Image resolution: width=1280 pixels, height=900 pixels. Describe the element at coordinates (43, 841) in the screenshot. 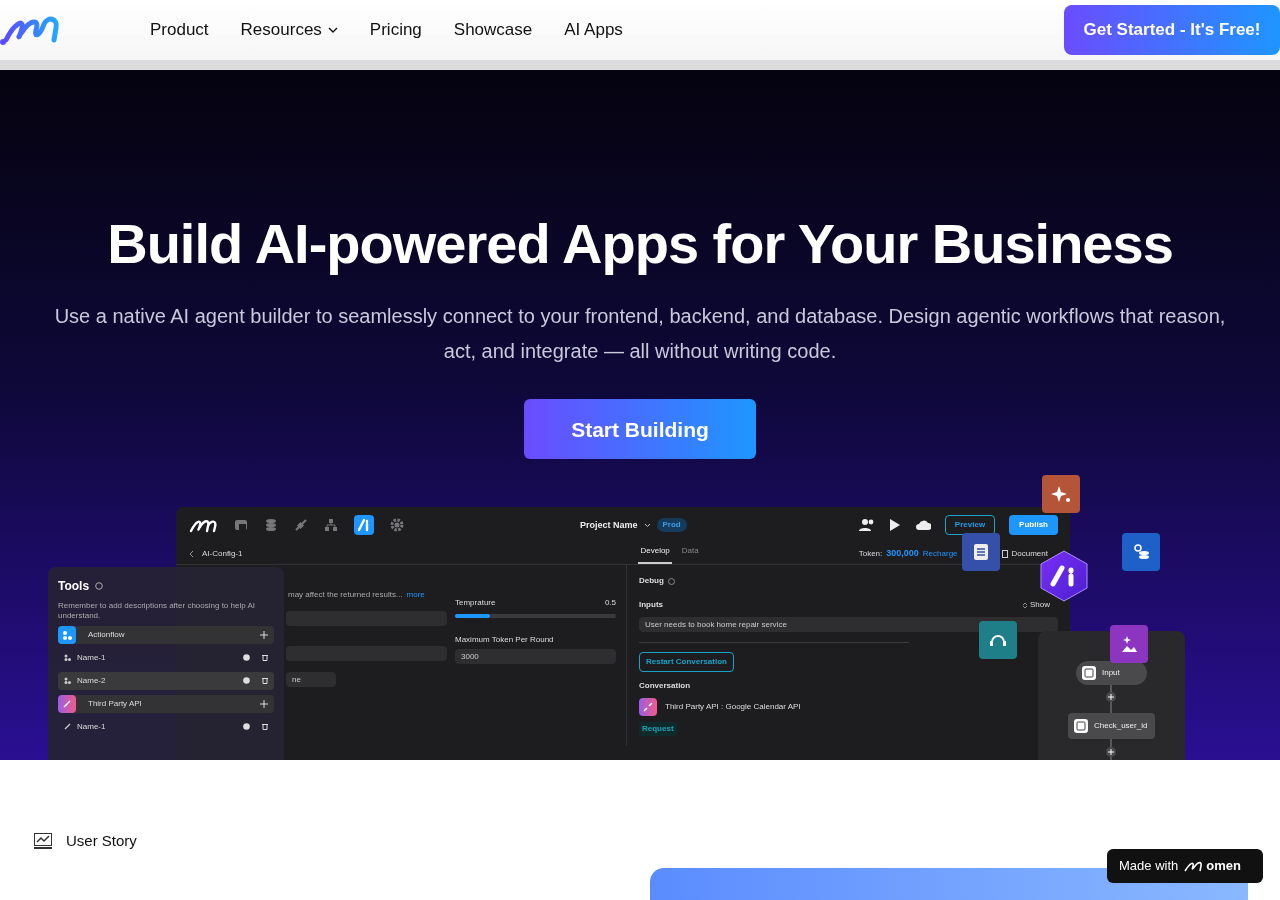

I see `chart-icon` at that location.